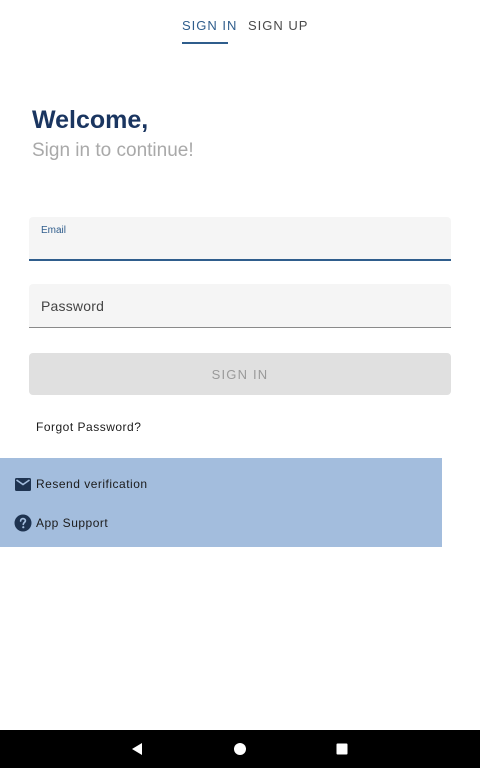 The height and width of the screenshot is (768, 480). What do you see at coordinates (54, 230) in the screenshot?
I see `email-field-label: Email` at bounding box center [54, 230].